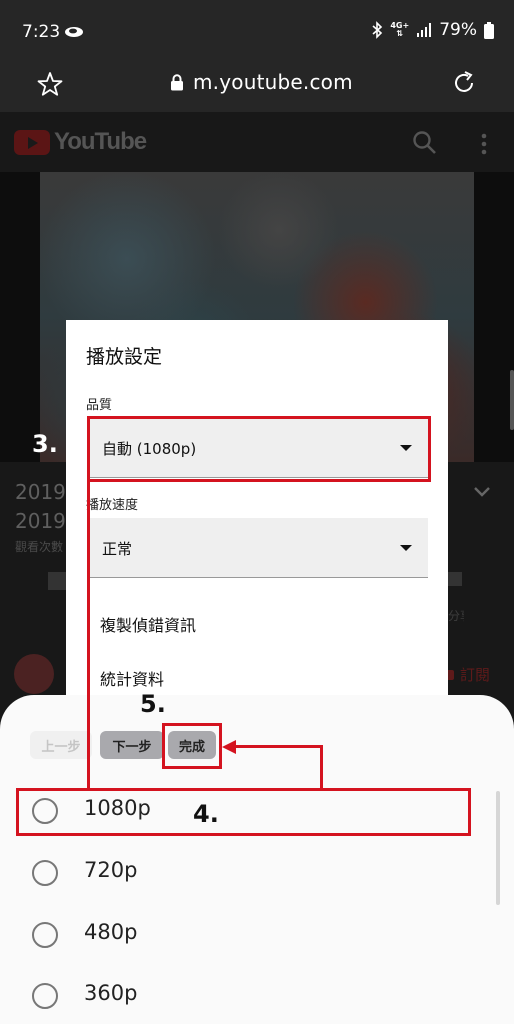 The height and width of the screenshot is (1024, 514). Describe the element at coordinates (243, 812) in the screenshot. I see `annotation-box-1080p` at that location.